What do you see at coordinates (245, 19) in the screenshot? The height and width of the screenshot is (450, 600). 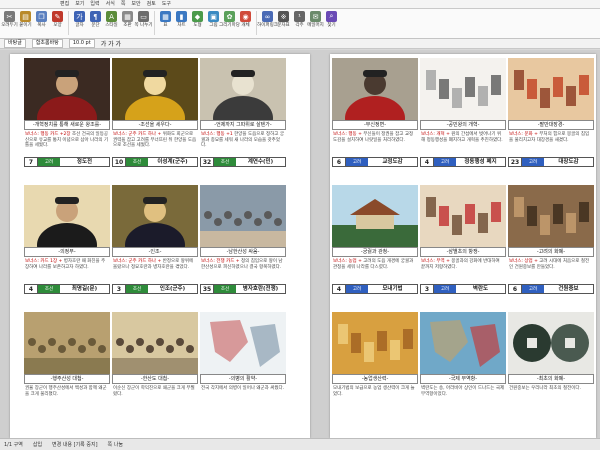 I see `ribbon-button: ◉ 개체` at bounding box center [245, 19].